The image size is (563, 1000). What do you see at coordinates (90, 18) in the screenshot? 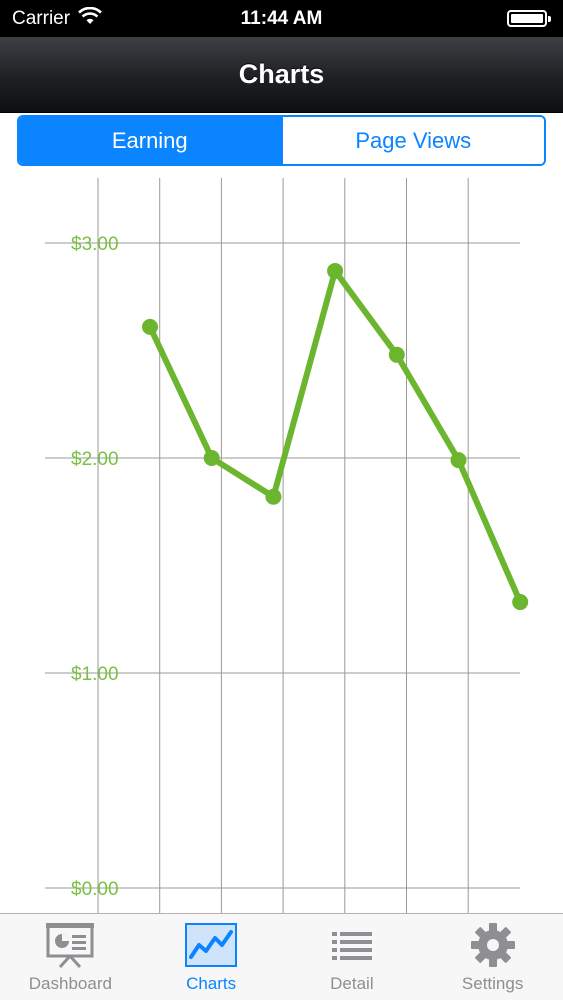
I see `wifi-icon` at bounding box center [90, 18].